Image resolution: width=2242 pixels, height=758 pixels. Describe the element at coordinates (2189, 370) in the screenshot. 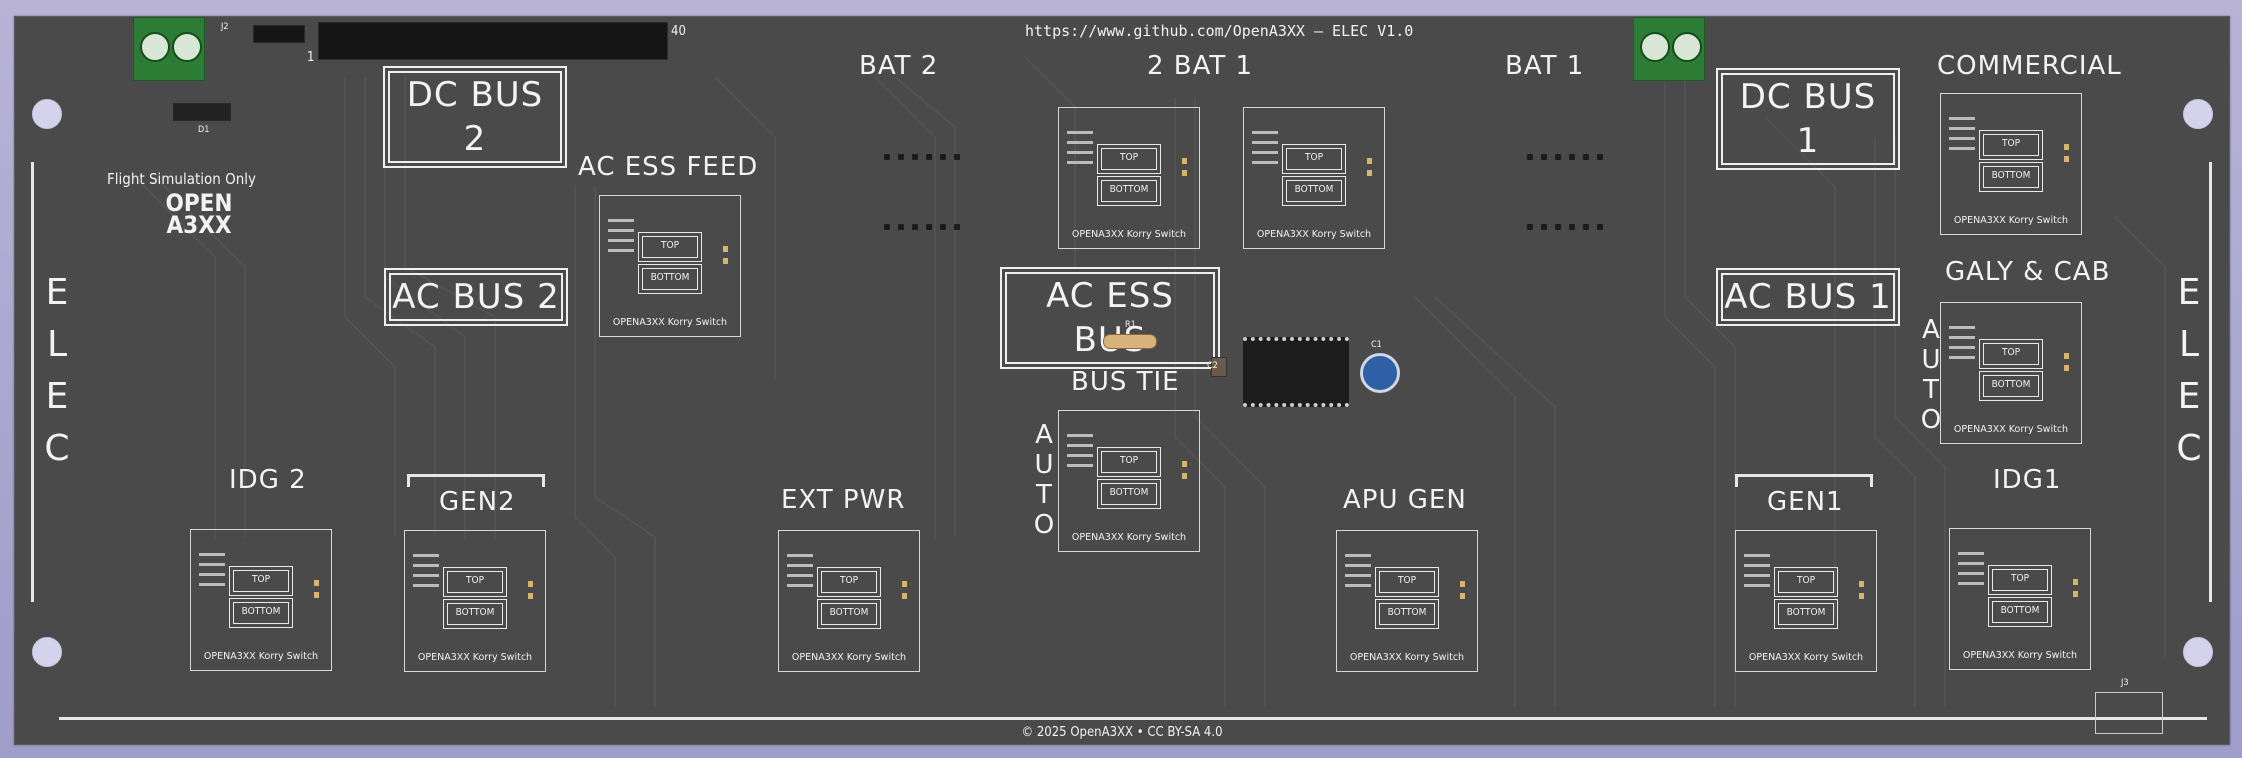

I see `elec-label-right: ELEC` at that location.